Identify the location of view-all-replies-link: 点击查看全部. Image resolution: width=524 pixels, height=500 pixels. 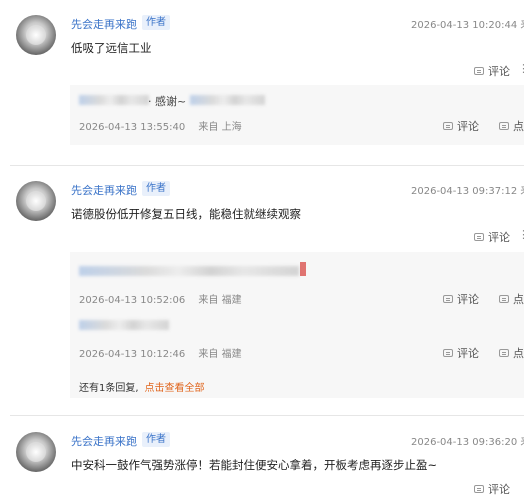
(175, 388).